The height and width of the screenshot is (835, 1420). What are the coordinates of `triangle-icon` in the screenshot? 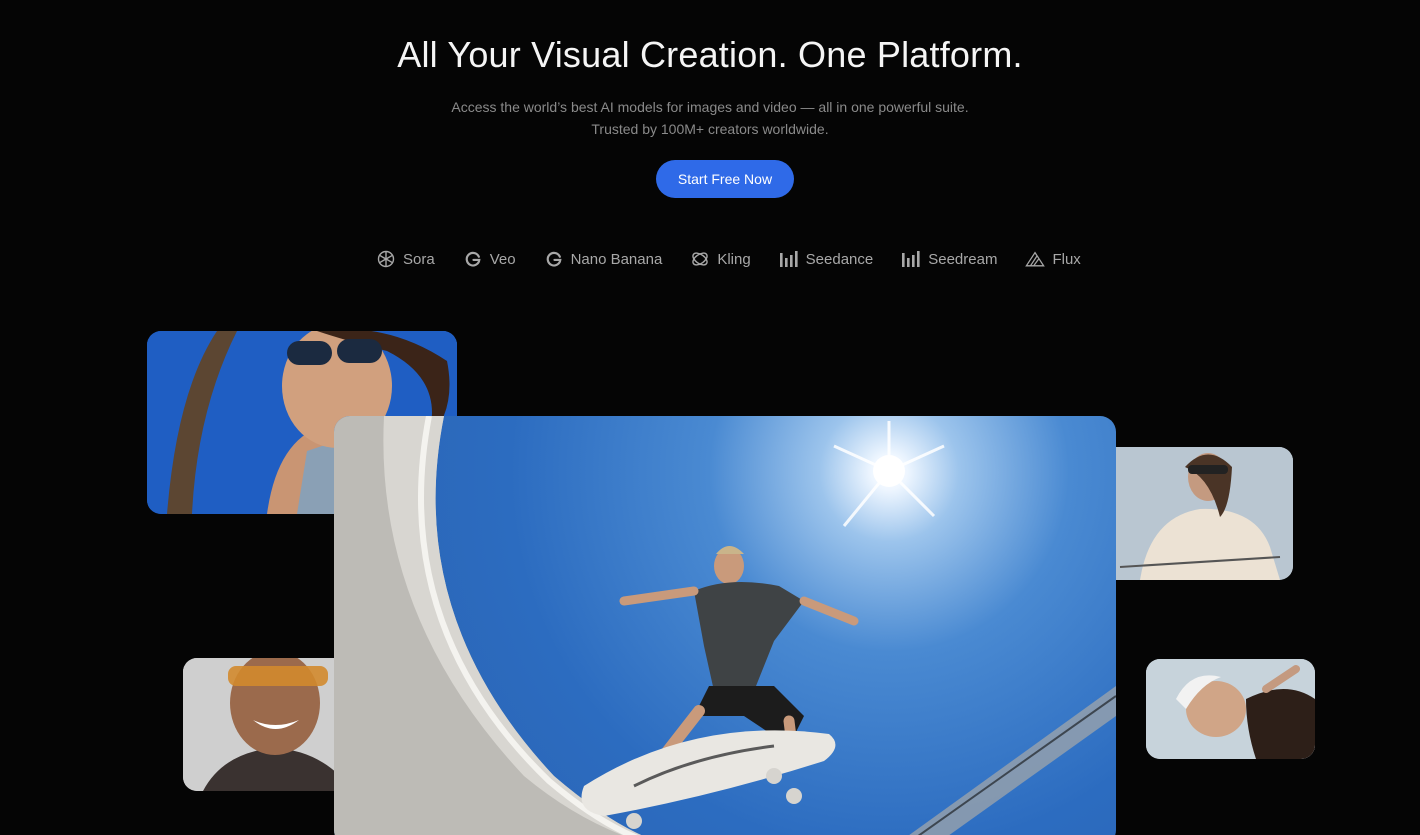 It's located at (1035, 259).